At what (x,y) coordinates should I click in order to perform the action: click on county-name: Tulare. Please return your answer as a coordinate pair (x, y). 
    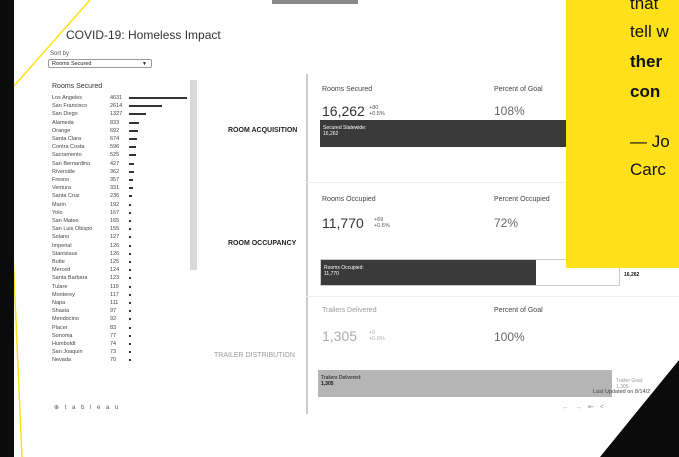
    Looking at the image, I should click on (60, 286).